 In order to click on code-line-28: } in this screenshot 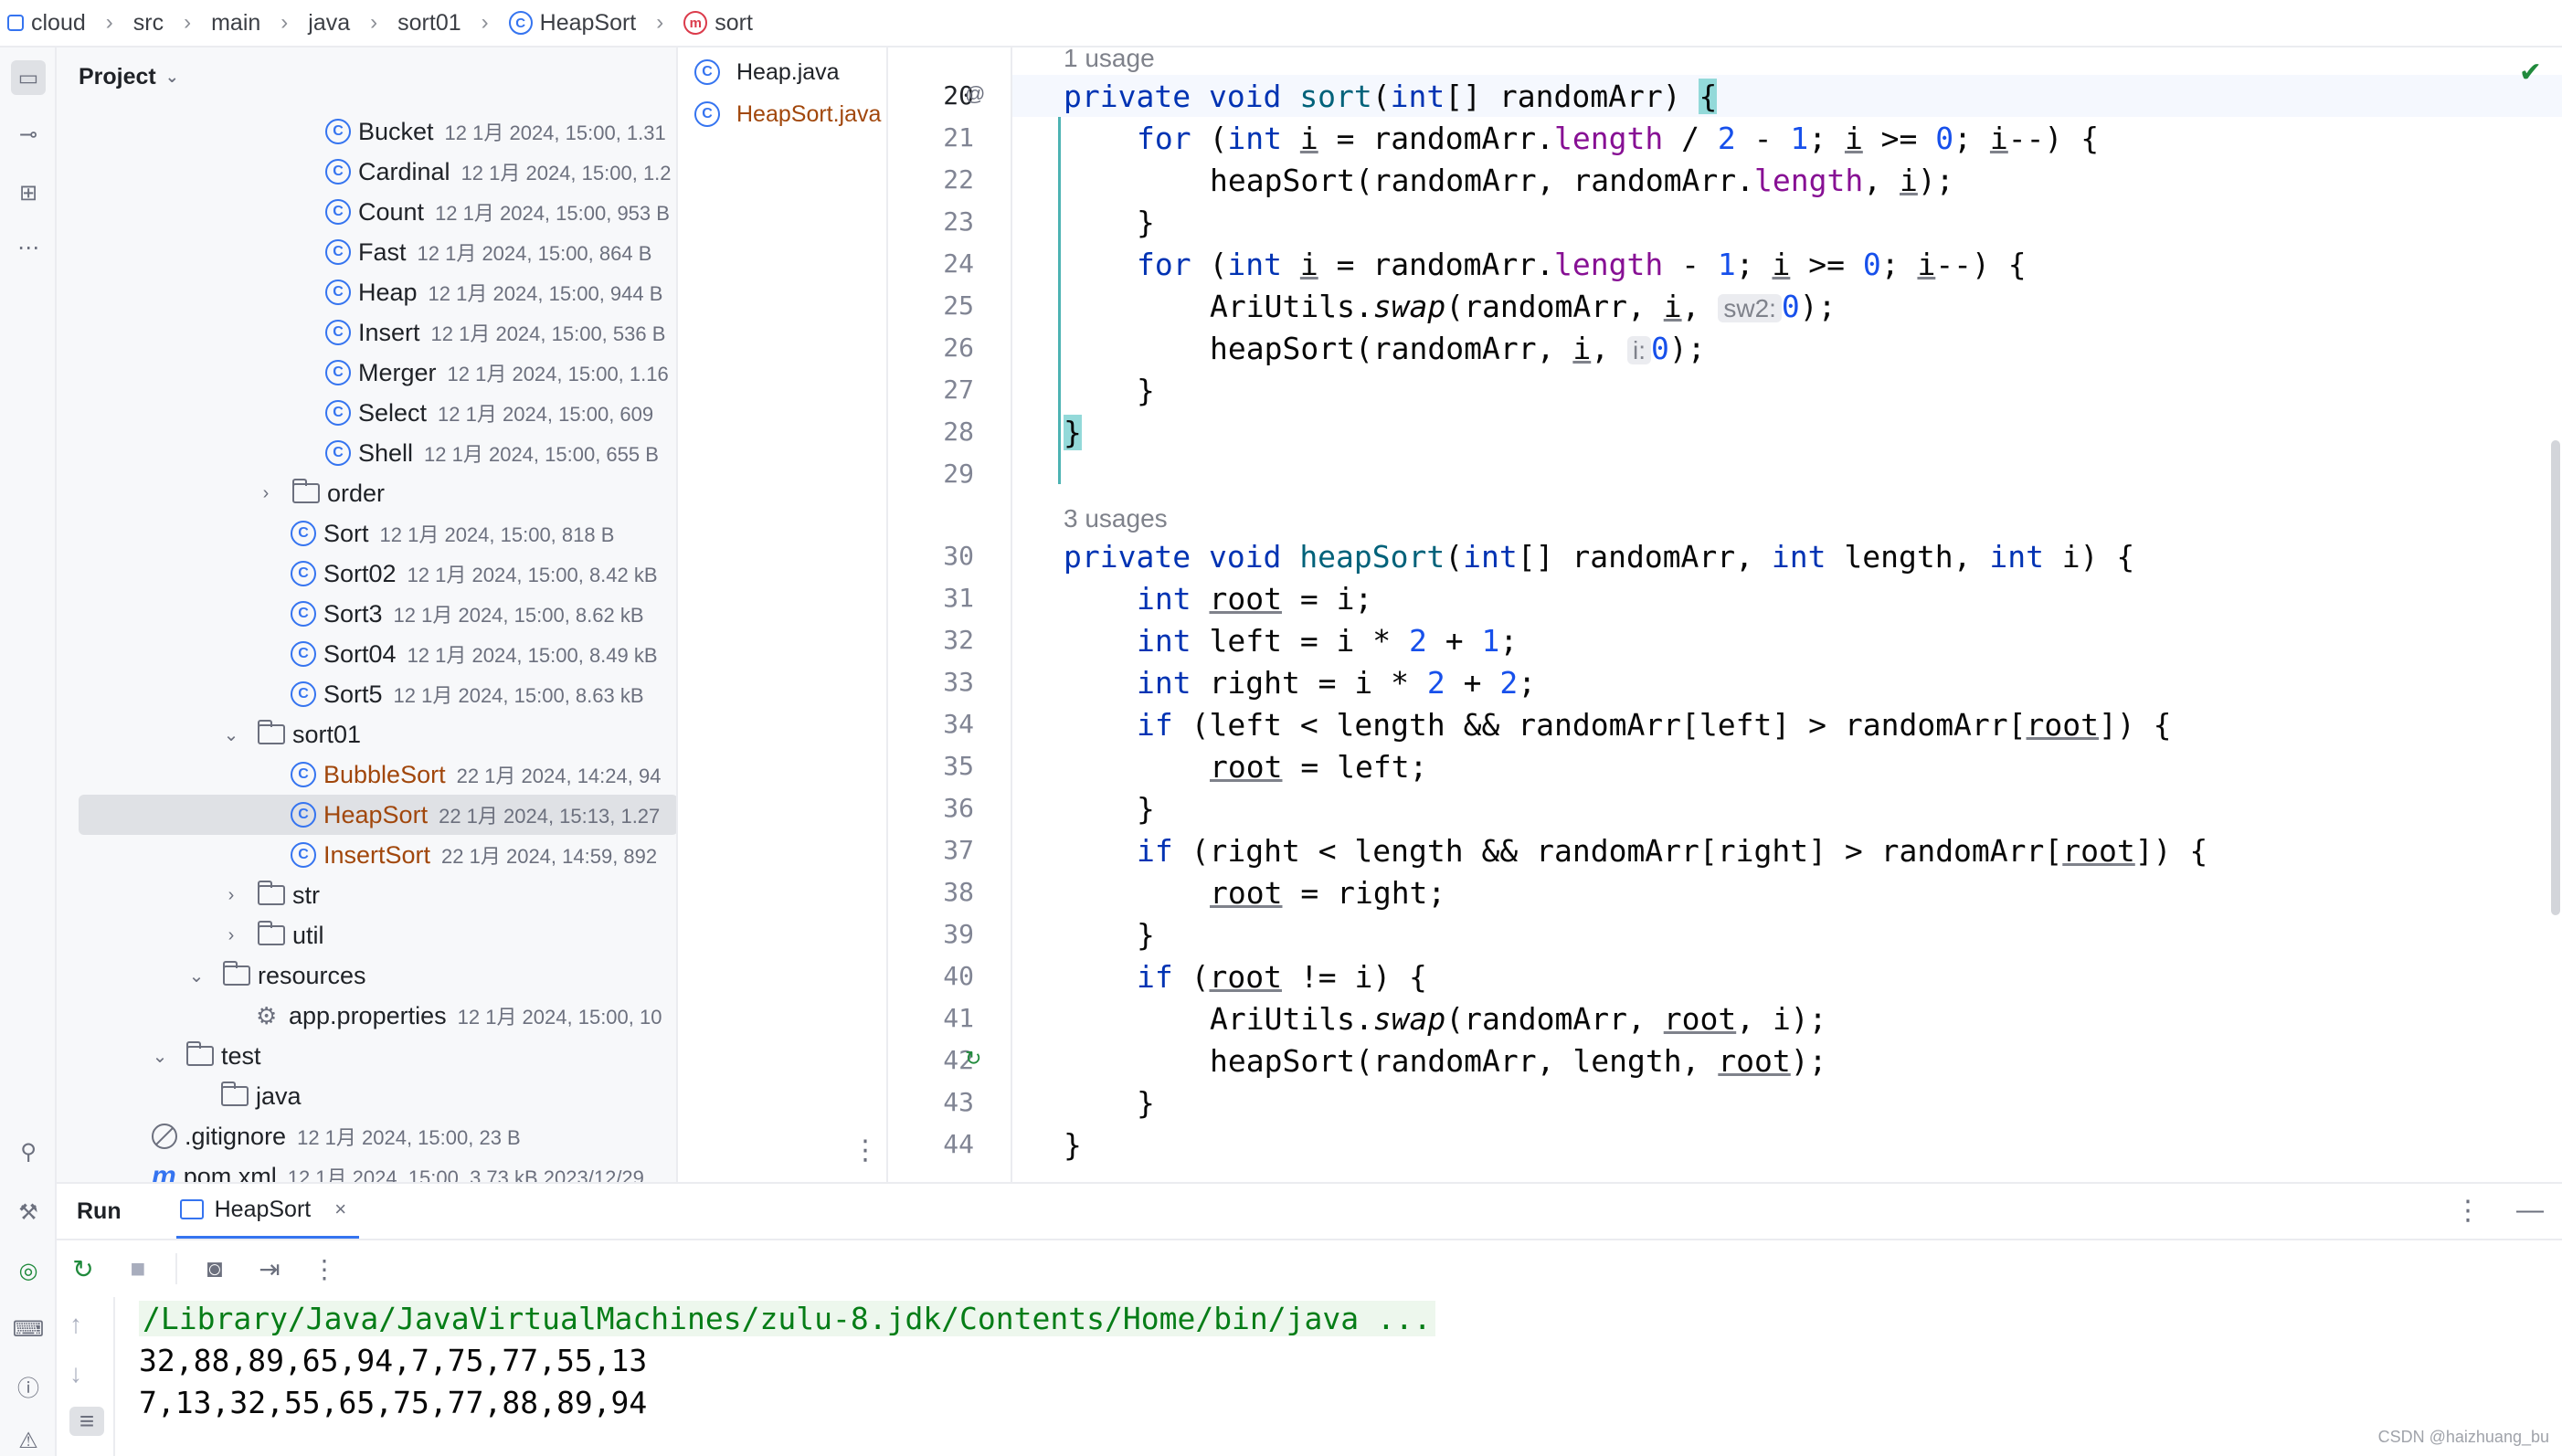, I will do `click(1073, 433)`.